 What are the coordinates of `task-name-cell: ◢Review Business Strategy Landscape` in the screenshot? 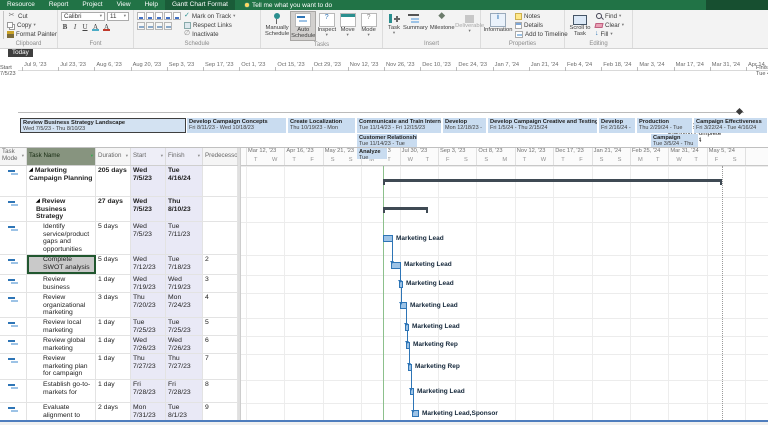 It's located at (61, 209).